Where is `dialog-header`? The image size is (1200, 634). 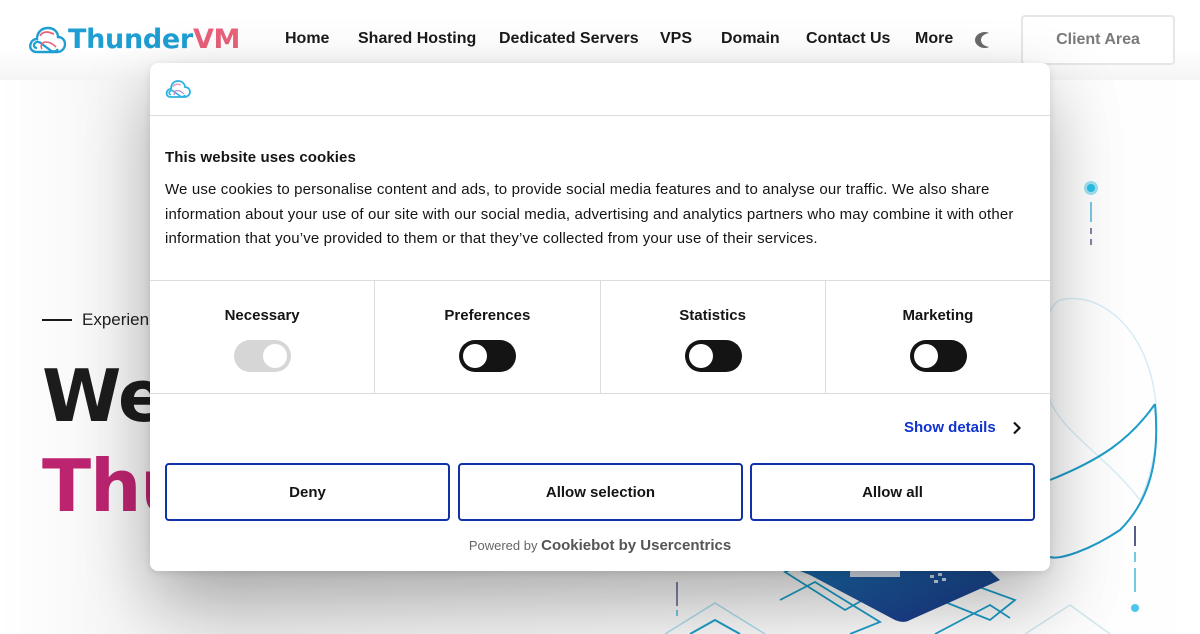
dialog-header is located at coordinates (600, 89).